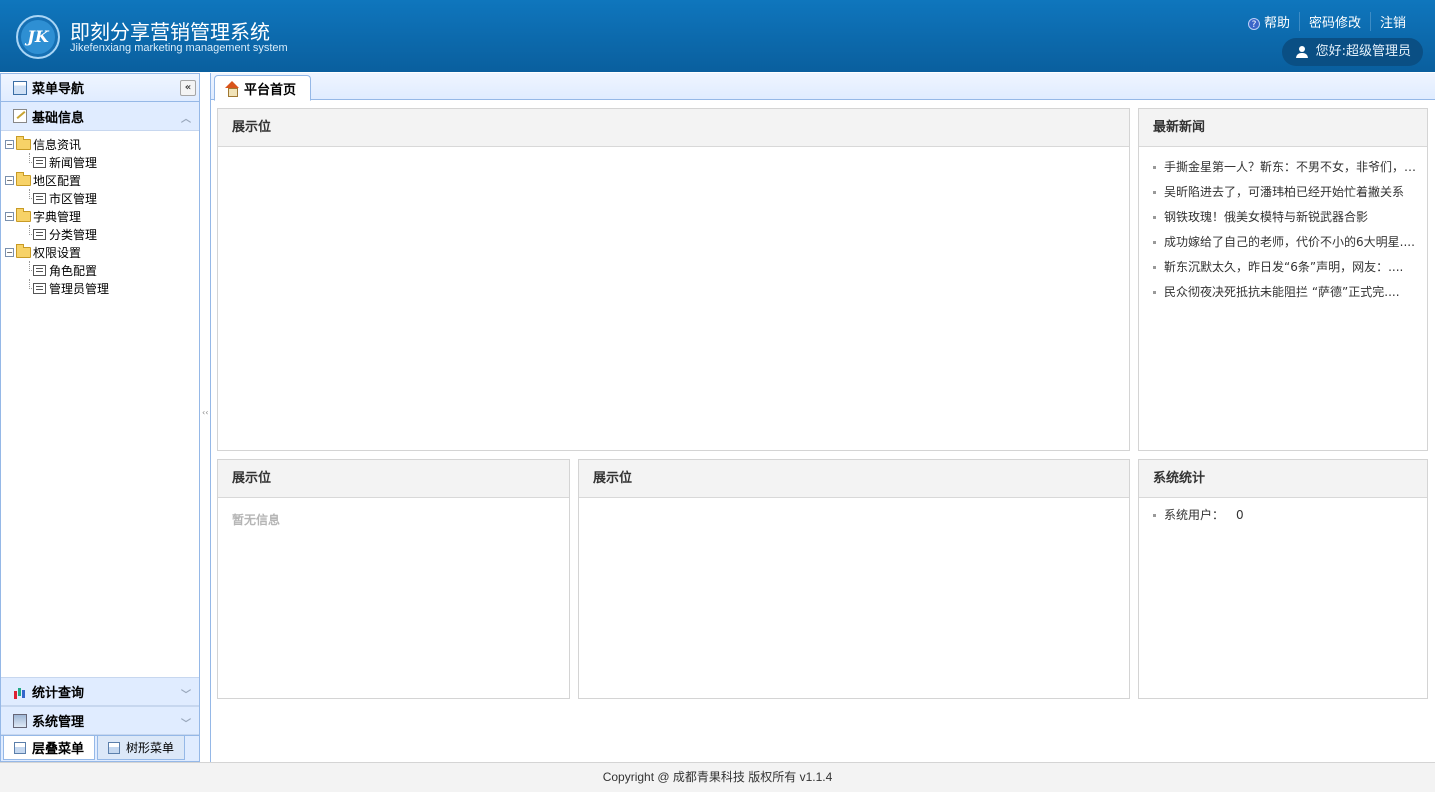 Image resolution: width=1435 pixels, height=792 pixels. Describe the element at coordinates (1301, 52) in the screenshot. I see `user-icon` at that location.